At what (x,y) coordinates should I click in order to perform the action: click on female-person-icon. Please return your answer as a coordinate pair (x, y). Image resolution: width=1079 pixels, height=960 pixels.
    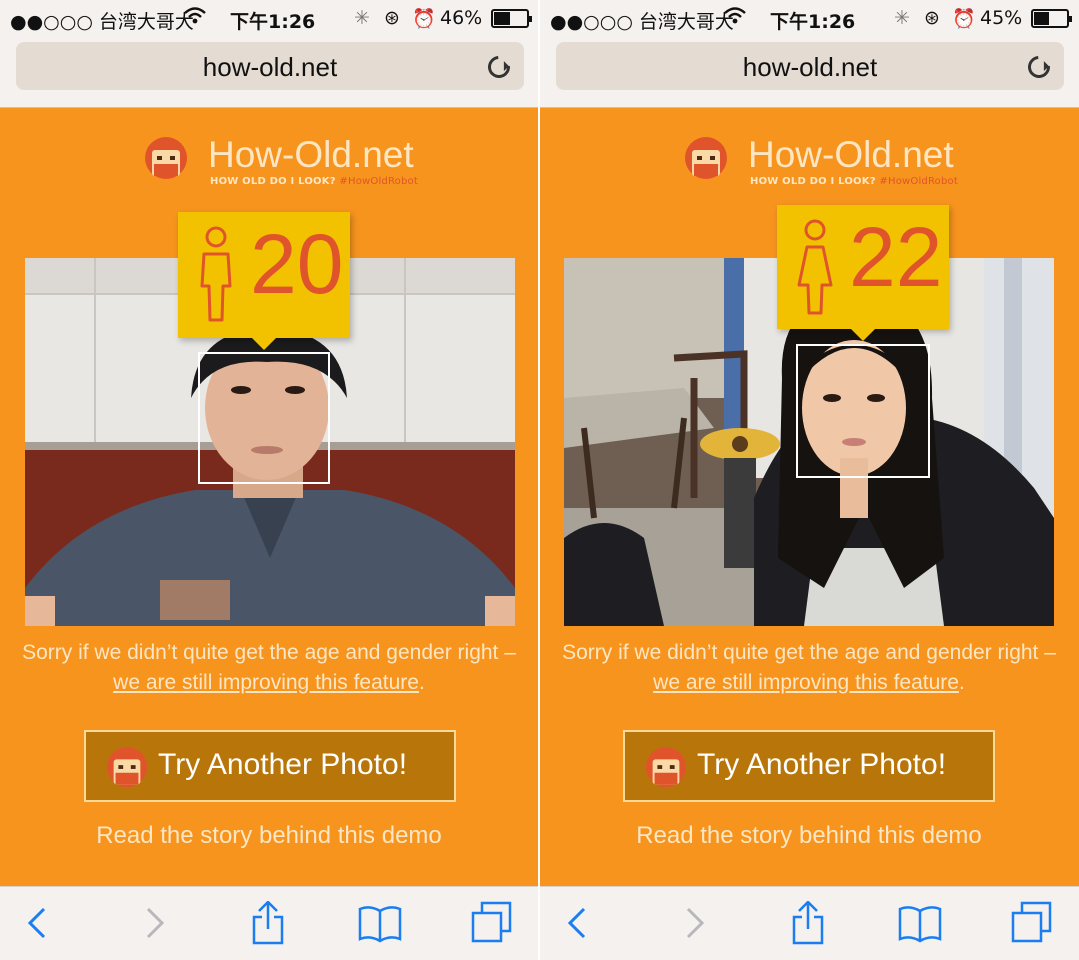
    Looking at the image, I should click on (815, 267).